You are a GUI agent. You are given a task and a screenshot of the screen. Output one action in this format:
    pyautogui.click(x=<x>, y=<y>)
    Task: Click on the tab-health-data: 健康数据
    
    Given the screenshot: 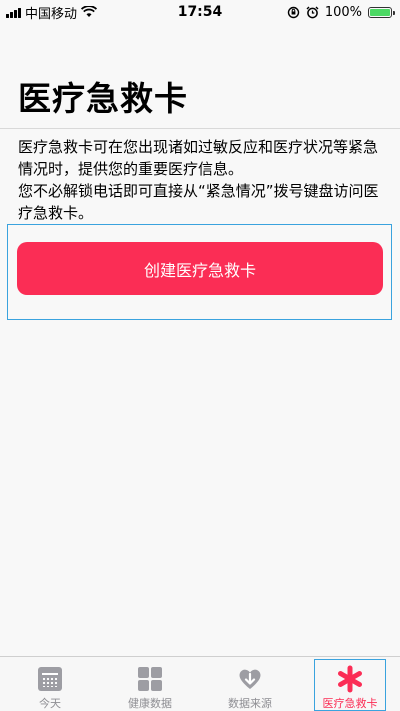 What is the action you would take?
    pyautogui.click(x=150, y=684)
    